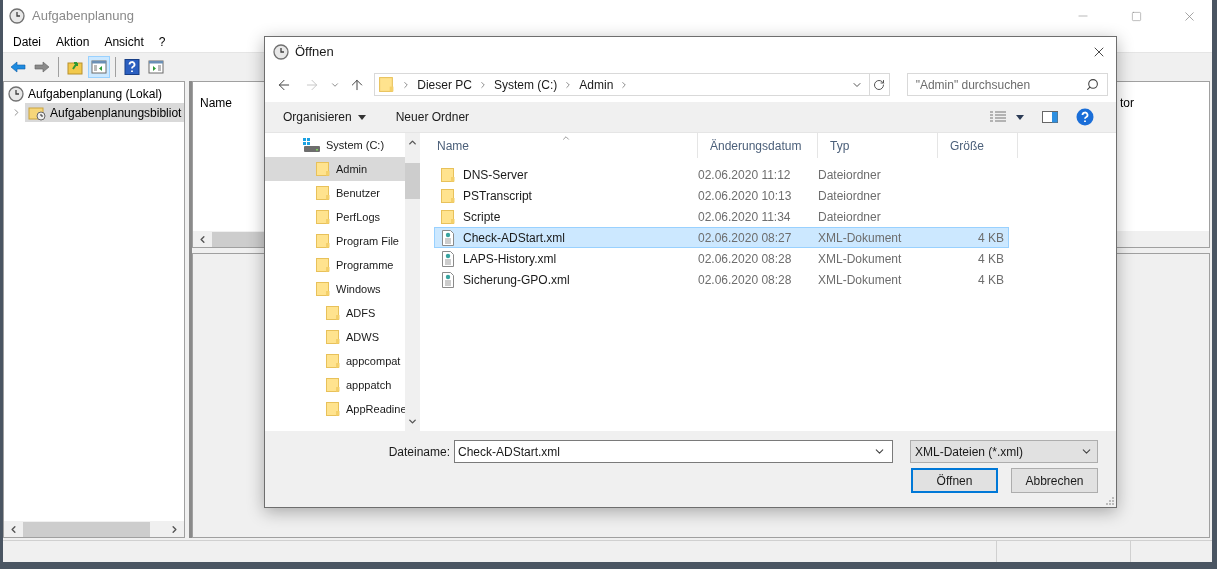 Image resolution: width=1217 pixels, height=569 pixels. I want to click on file-row: DNS-Server 02.06.2020 11:12 Dateiordner, so click(721, 174).